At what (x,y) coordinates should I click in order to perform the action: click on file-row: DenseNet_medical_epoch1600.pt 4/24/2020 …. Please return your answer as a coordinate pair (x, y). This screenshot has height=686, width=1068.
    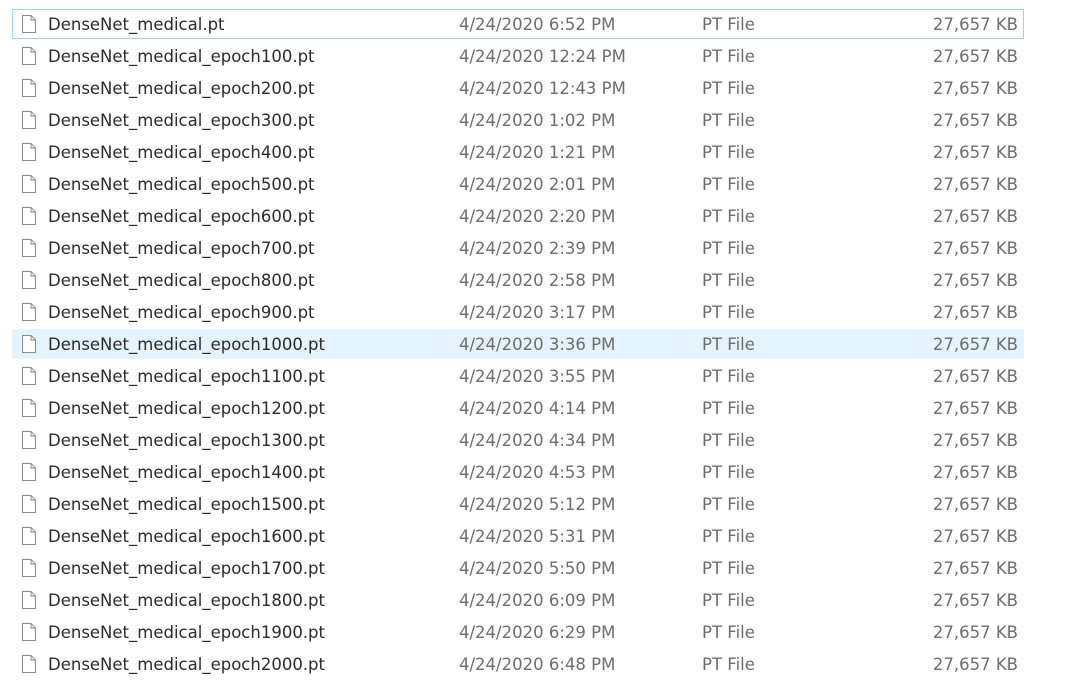
    Looking at the image, I should click on (518, 536).